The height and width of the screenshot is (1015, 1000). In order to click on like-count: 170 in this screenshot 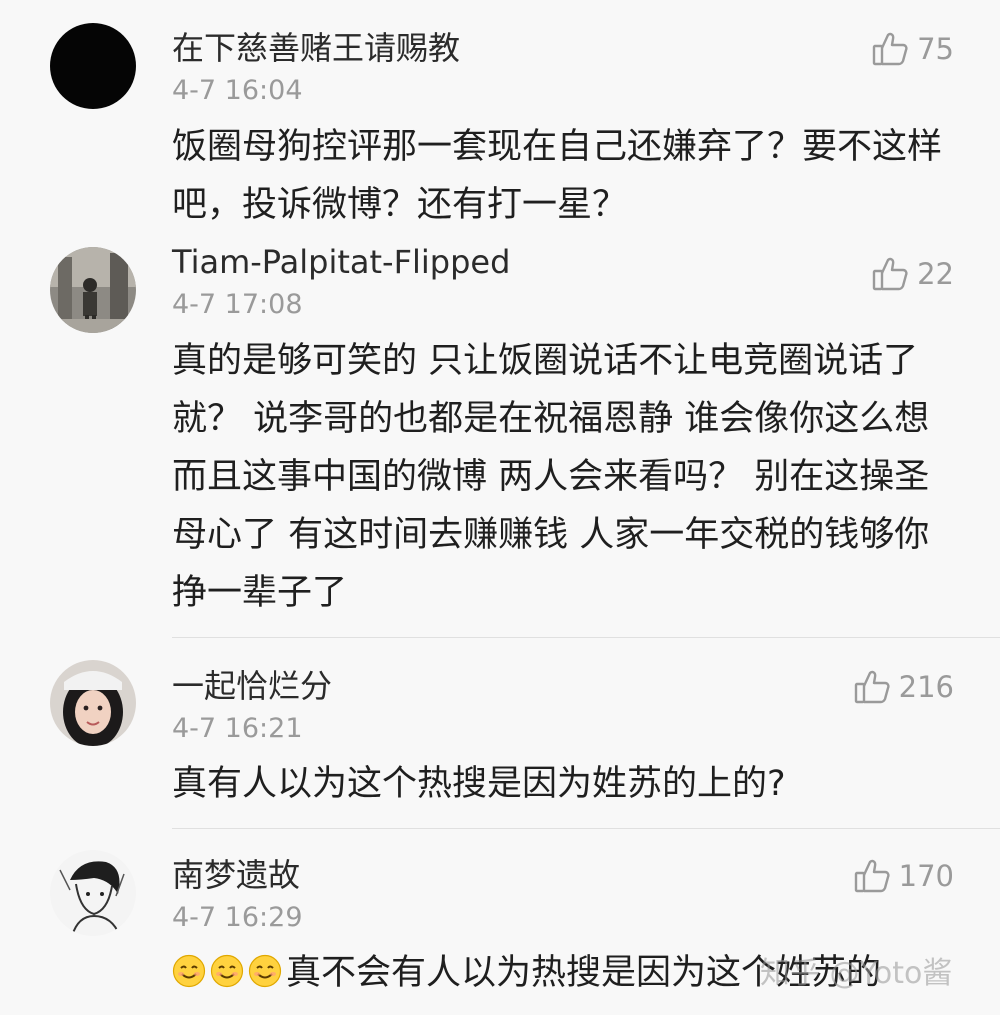, I will do `click(926, 876)`.